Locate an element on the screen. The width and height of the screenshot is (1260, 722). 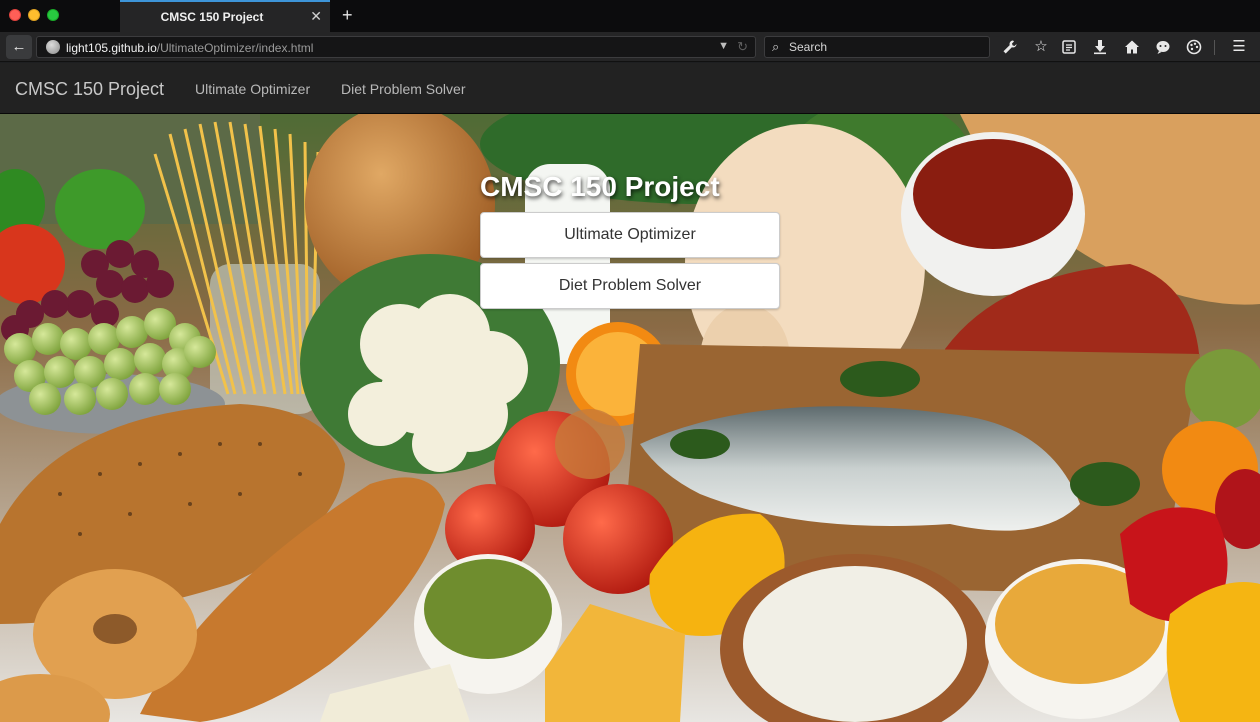
palette-icon is located at coordinates (1194, 47).